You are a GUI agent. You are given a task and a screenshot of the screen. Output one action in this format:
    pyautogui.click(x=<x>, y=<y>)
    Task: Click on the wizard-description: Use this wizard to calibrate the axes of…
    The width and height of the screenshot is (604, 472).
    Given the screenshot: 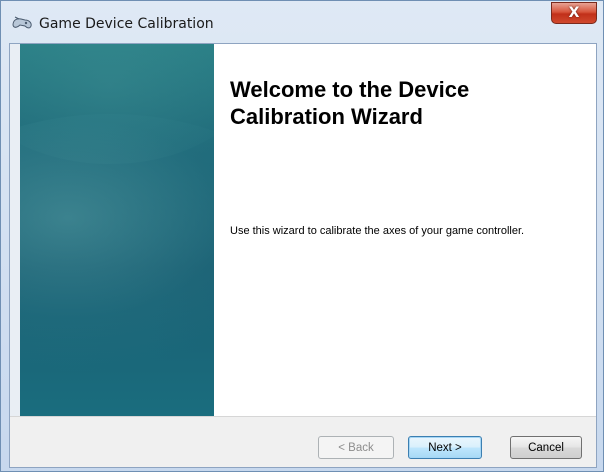 What is the action you would take?
    pyautogui.click(x=377, y=231)
    